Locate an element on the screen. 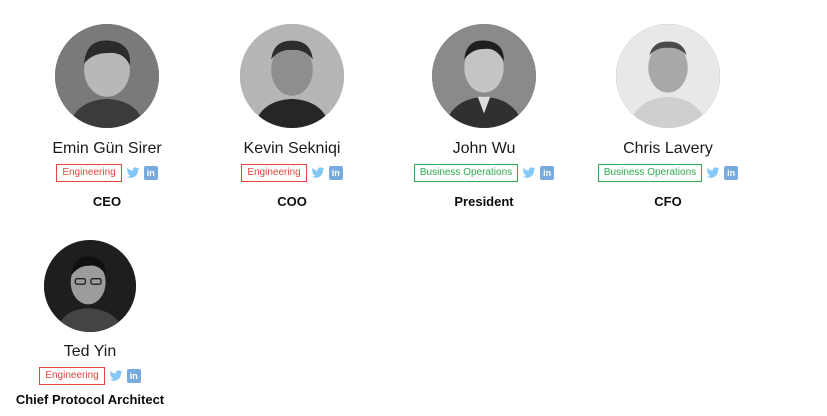 The width and height of the screenshot is (827, 416). member-name: Emin Gün Sirer is located at coordinates (107, 148).